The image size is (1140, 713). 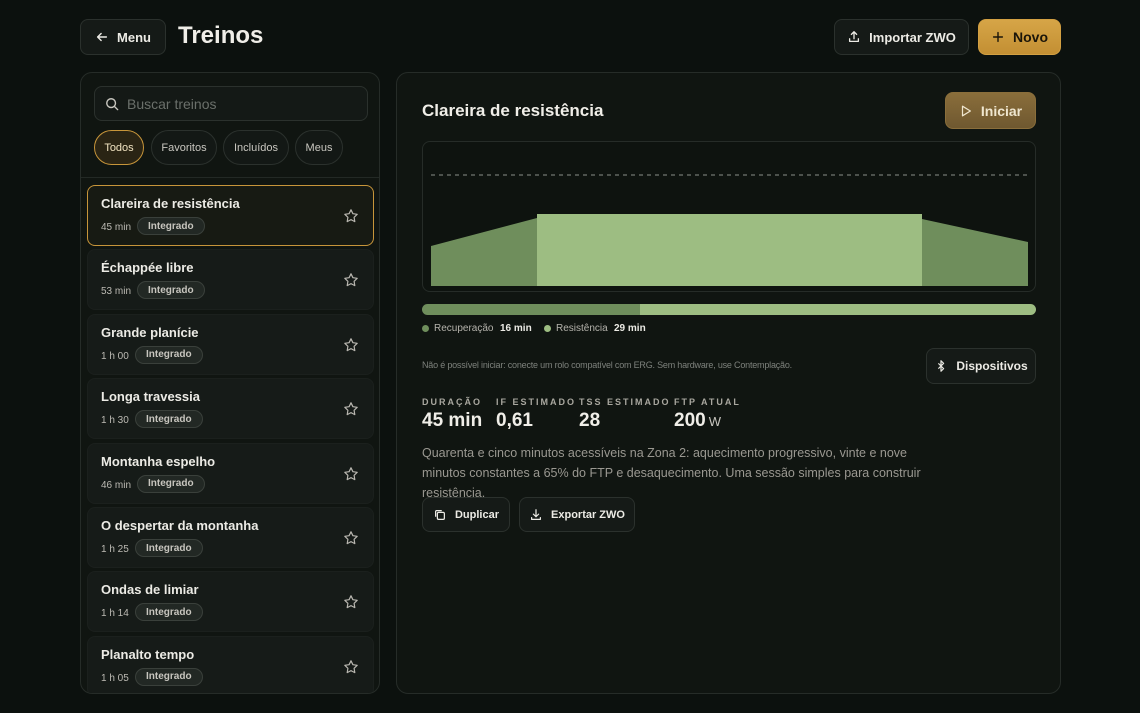 What do you see at coordinates (116, 485) in the screenshot?
I see `workout-duration: 46 min` at bounding box center [116, 485].